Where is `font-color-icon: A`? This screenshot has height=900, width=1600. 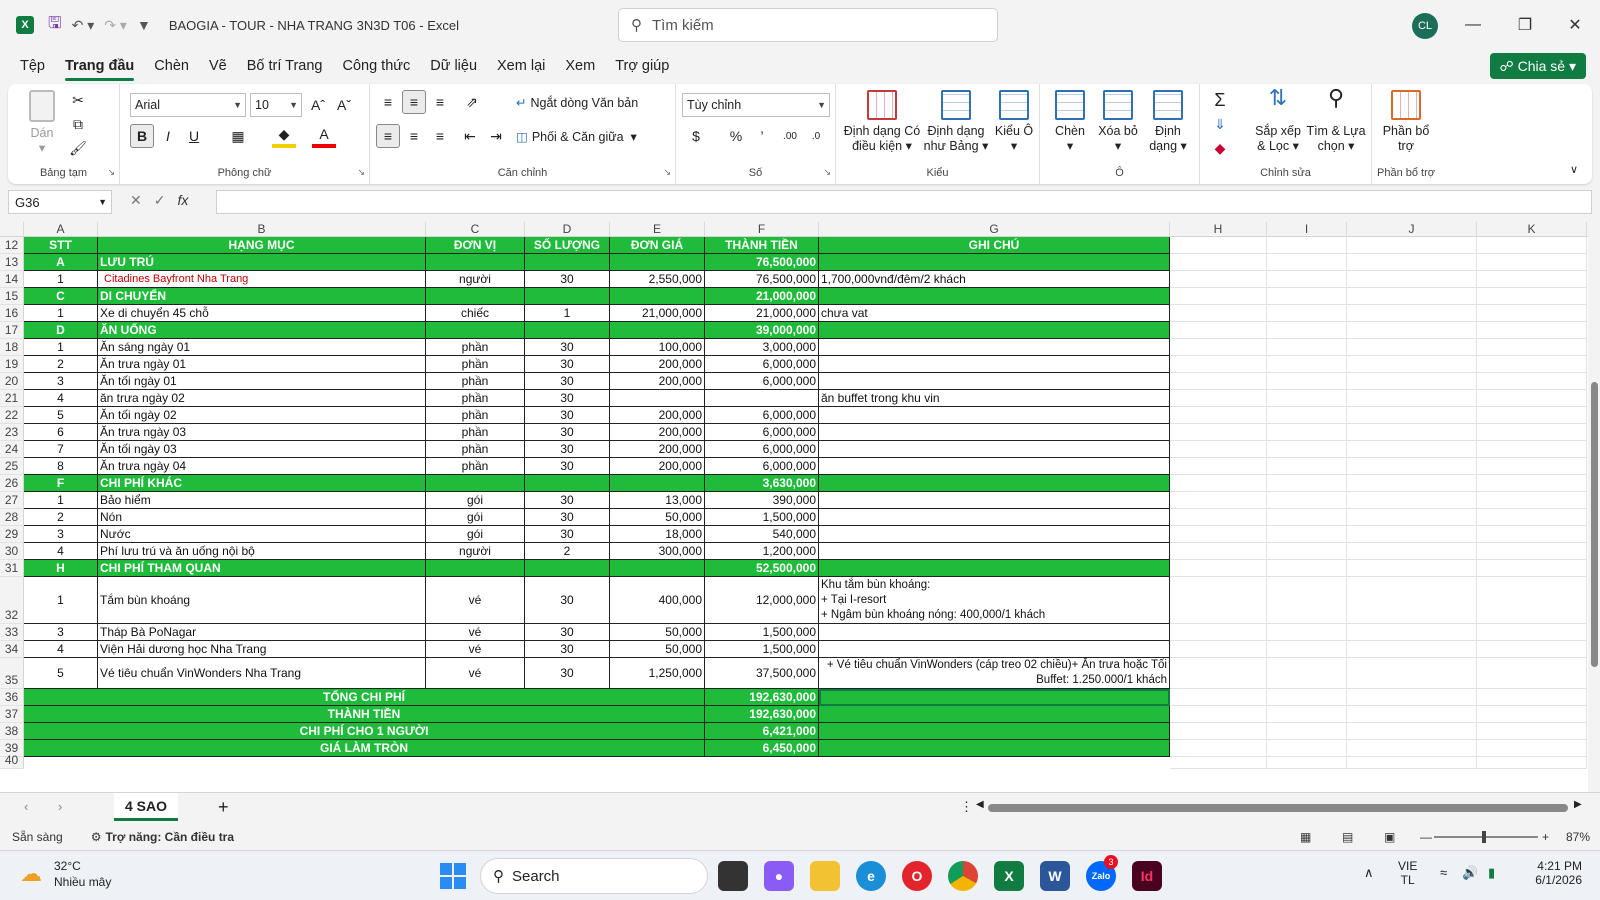
font-color-icon: A is located at coordinates (324, 136).